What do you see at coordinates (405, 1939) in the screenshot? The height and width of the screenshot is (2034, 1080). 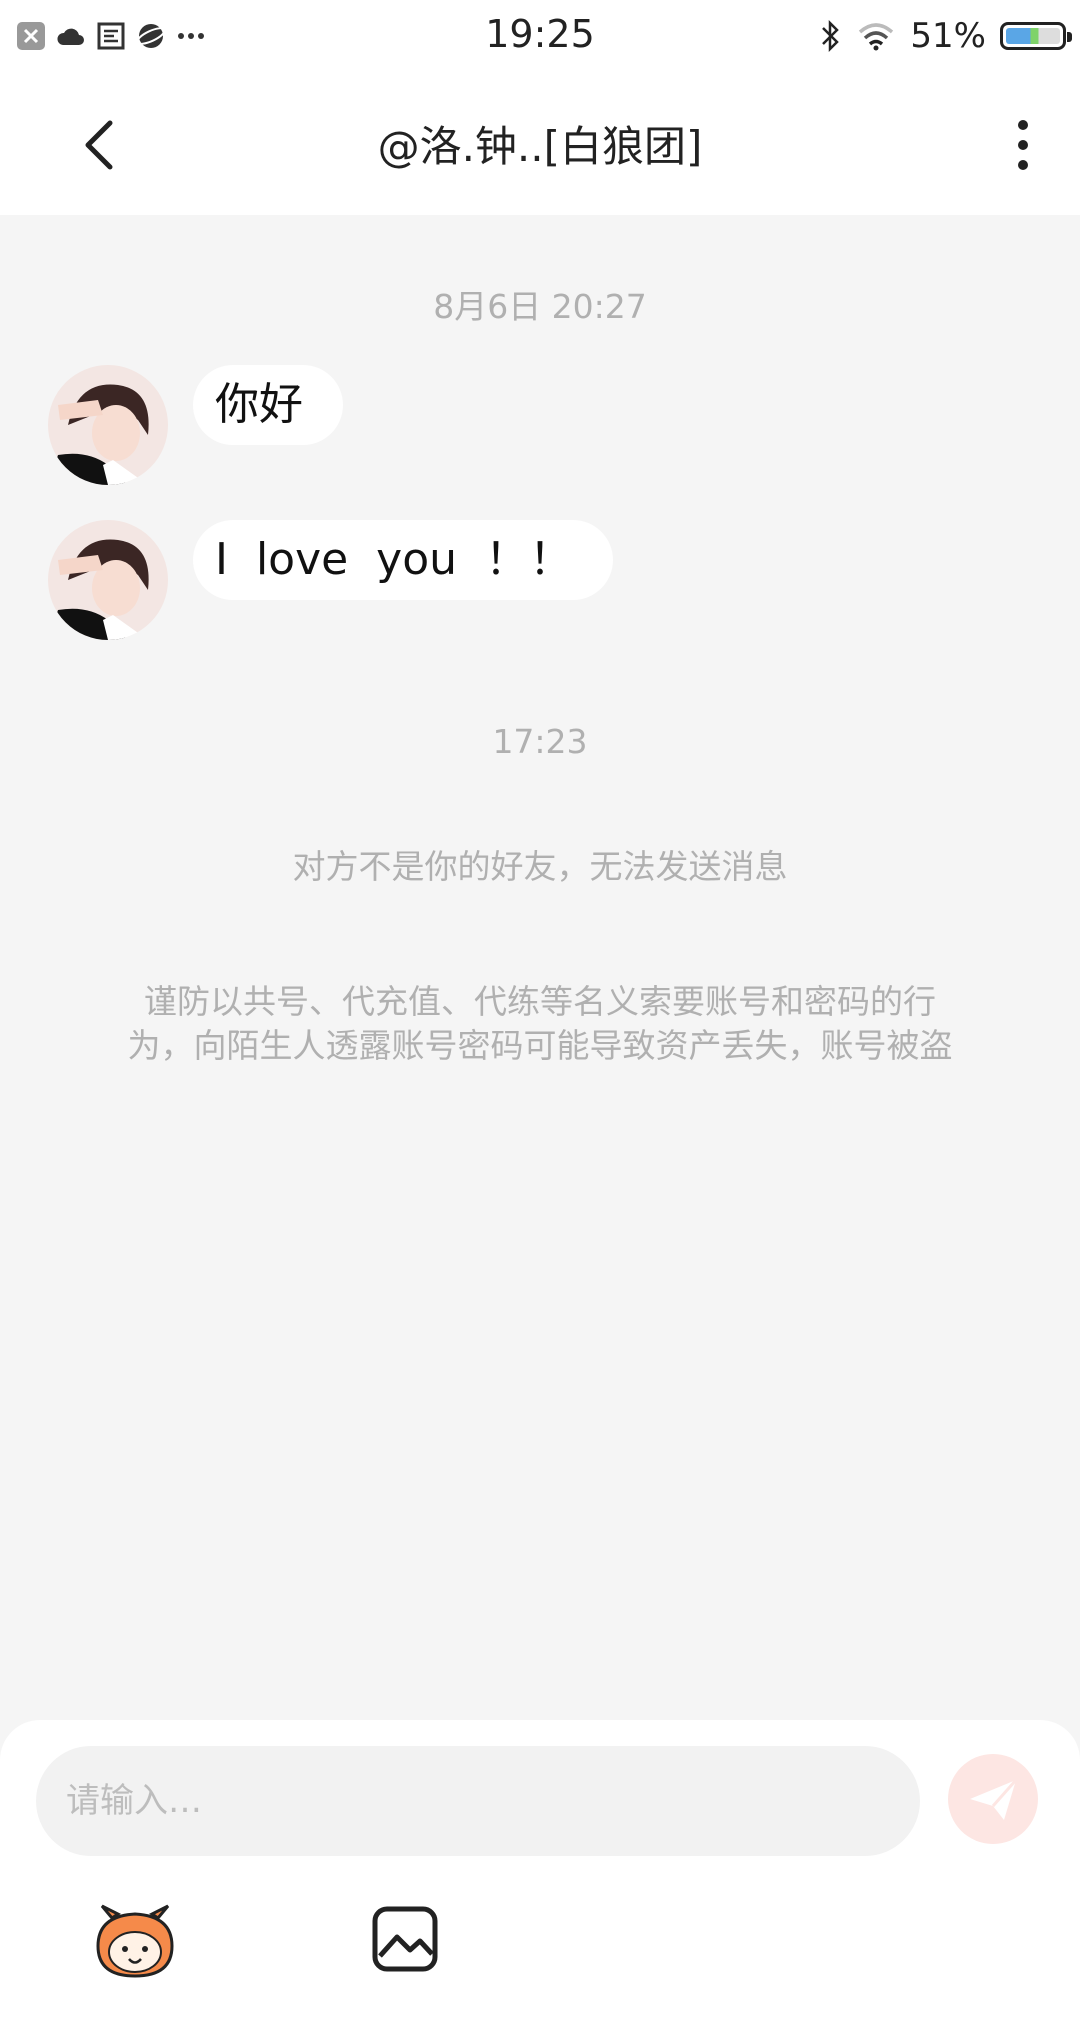 I see `image-icon` at bounding box center [405, 1939].